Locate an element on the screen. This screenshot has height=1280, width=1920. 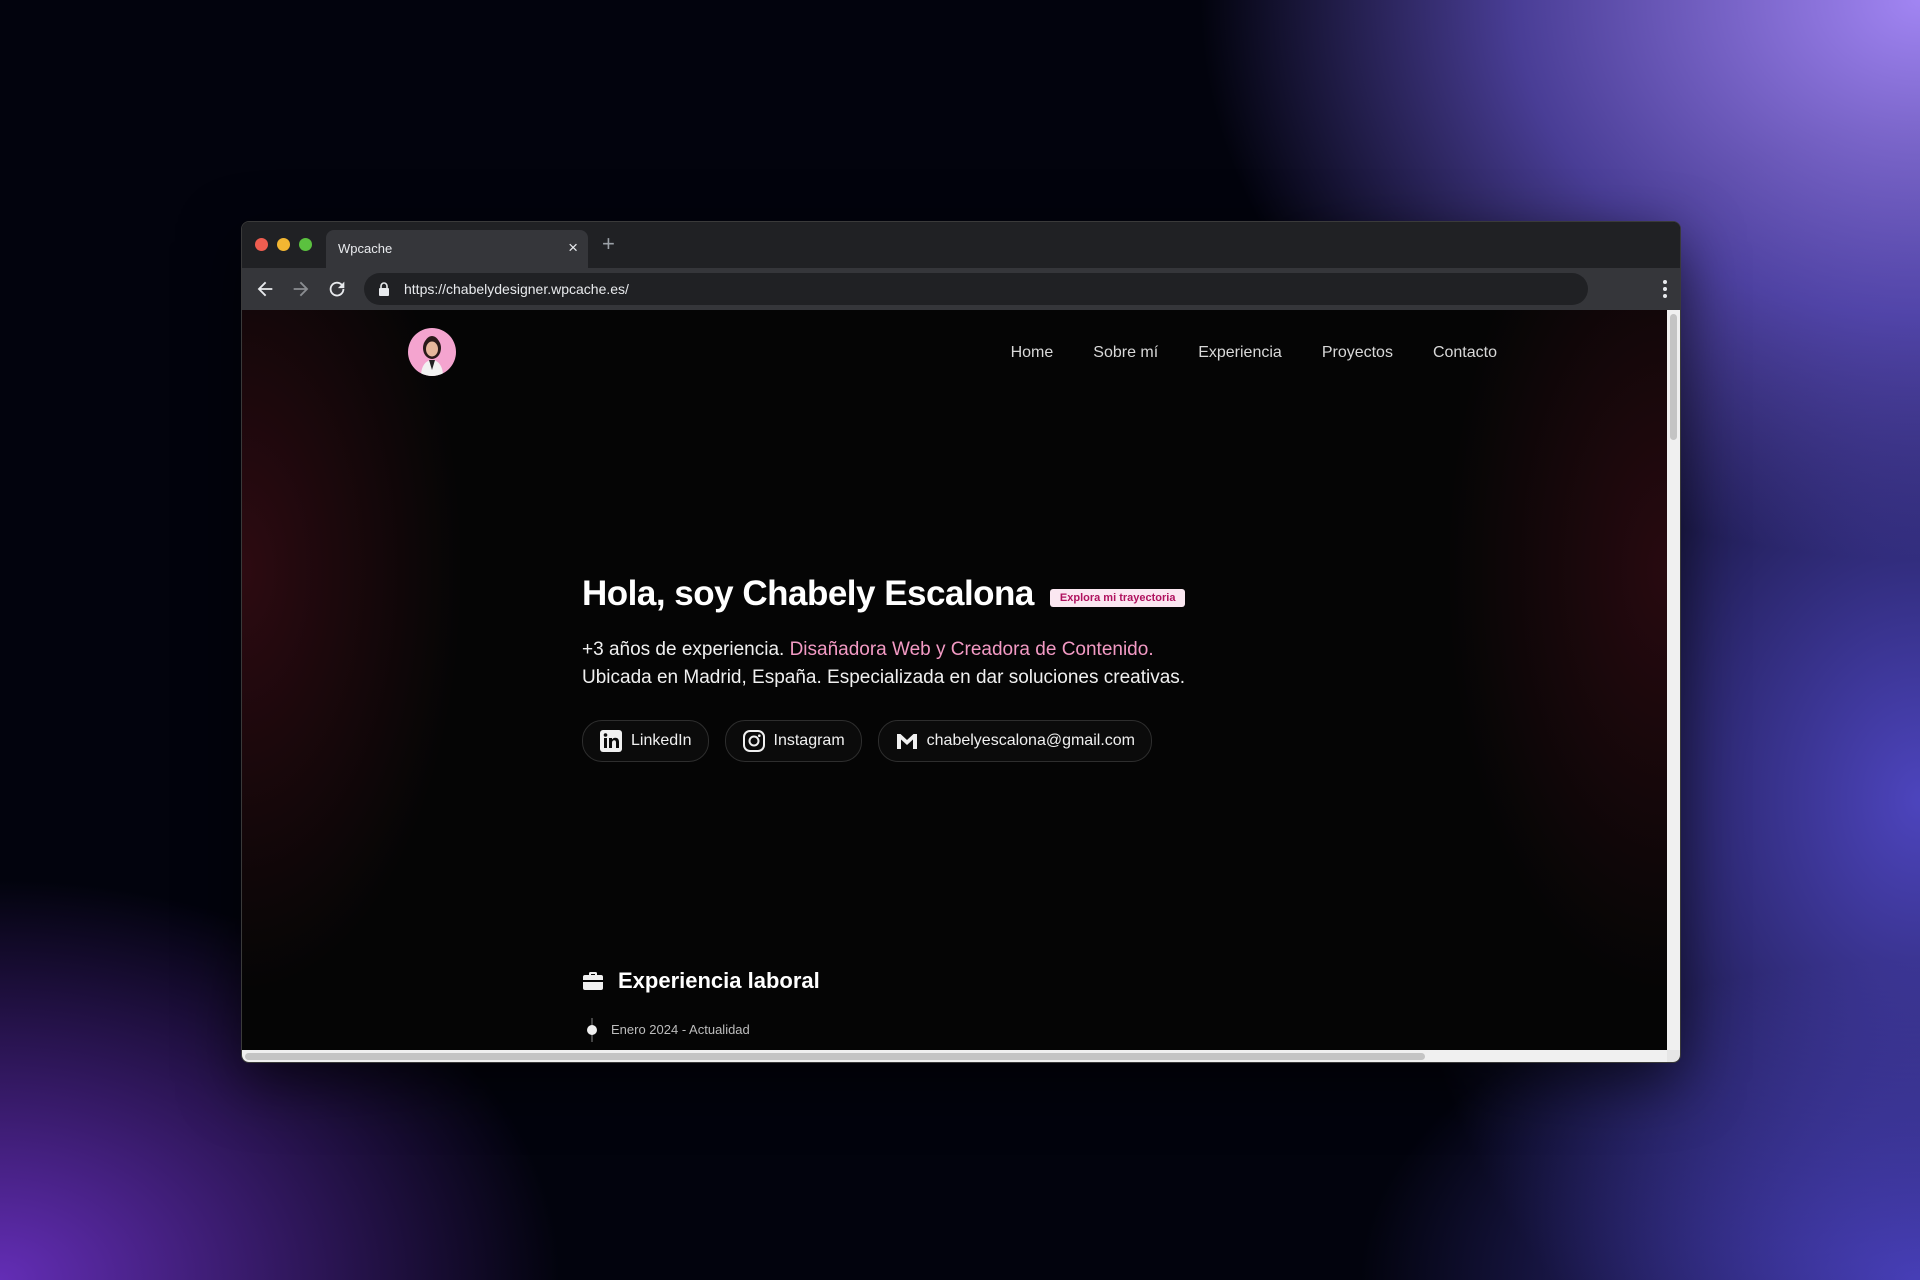
back-arrow-icon is located at coordinates (265, 289).